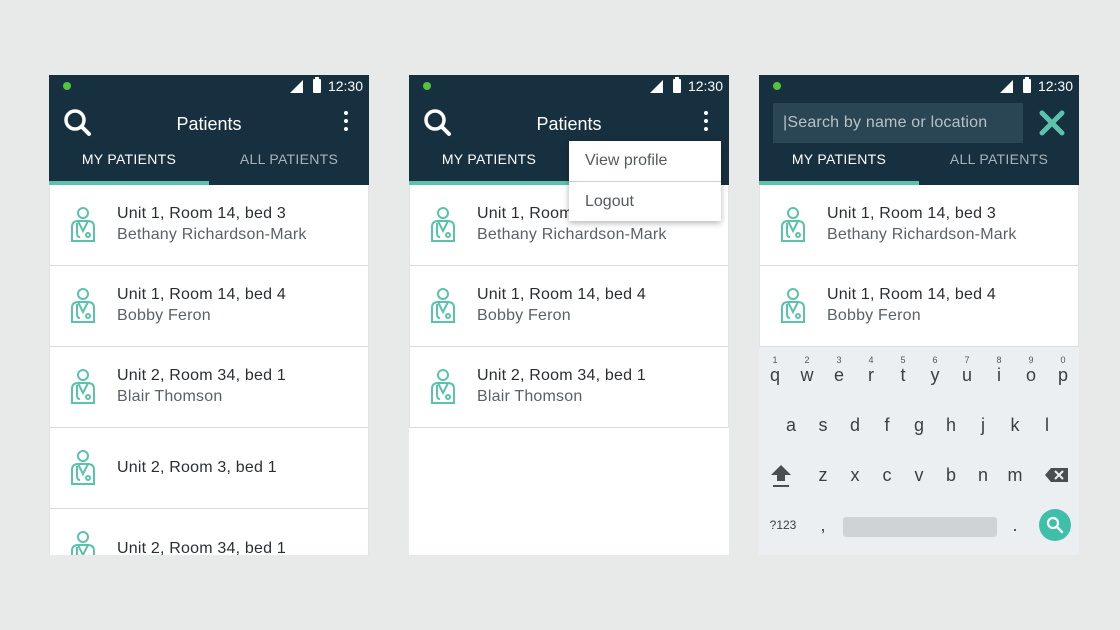  Describe the element at coordinates (951, 425) in the screenshot. I see `key-h: h` at that location.